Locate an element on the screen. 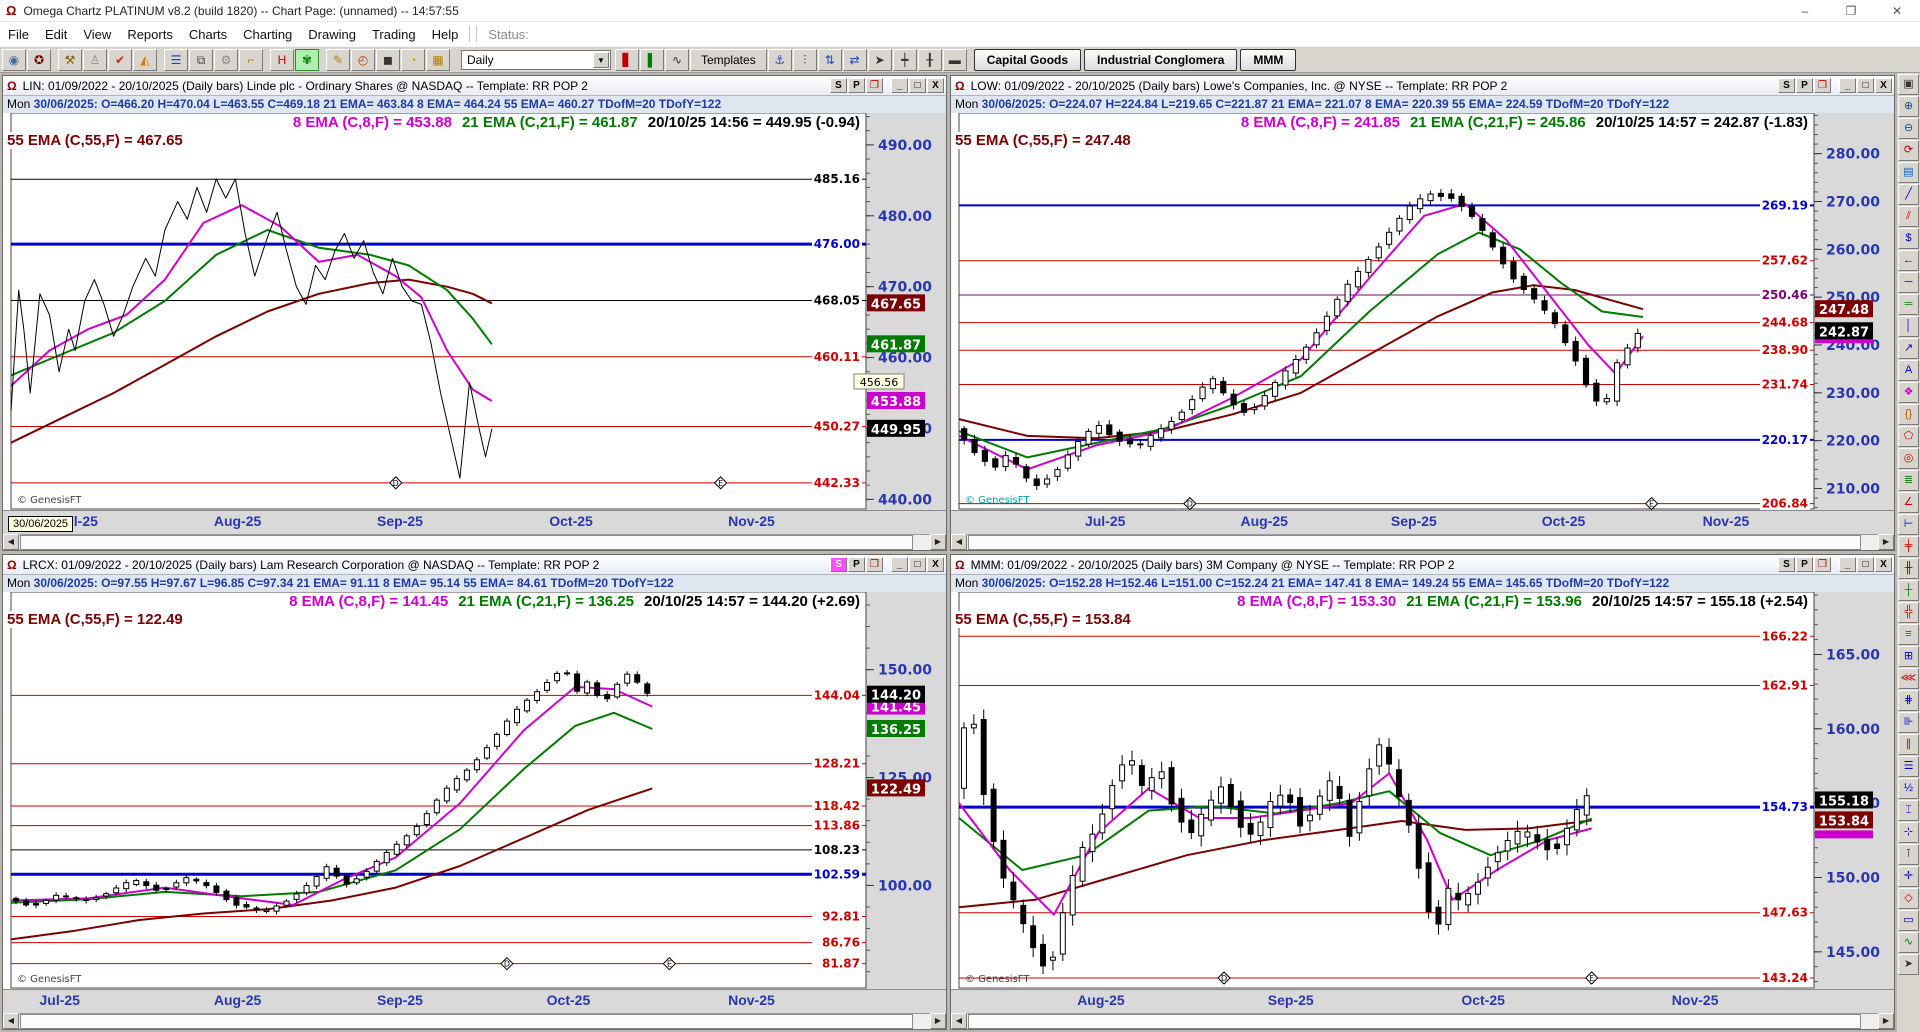 The width and height of the screenshot is (1920, 1032). bars-updown-icon: ▋ is located at coordinates (627, 59).